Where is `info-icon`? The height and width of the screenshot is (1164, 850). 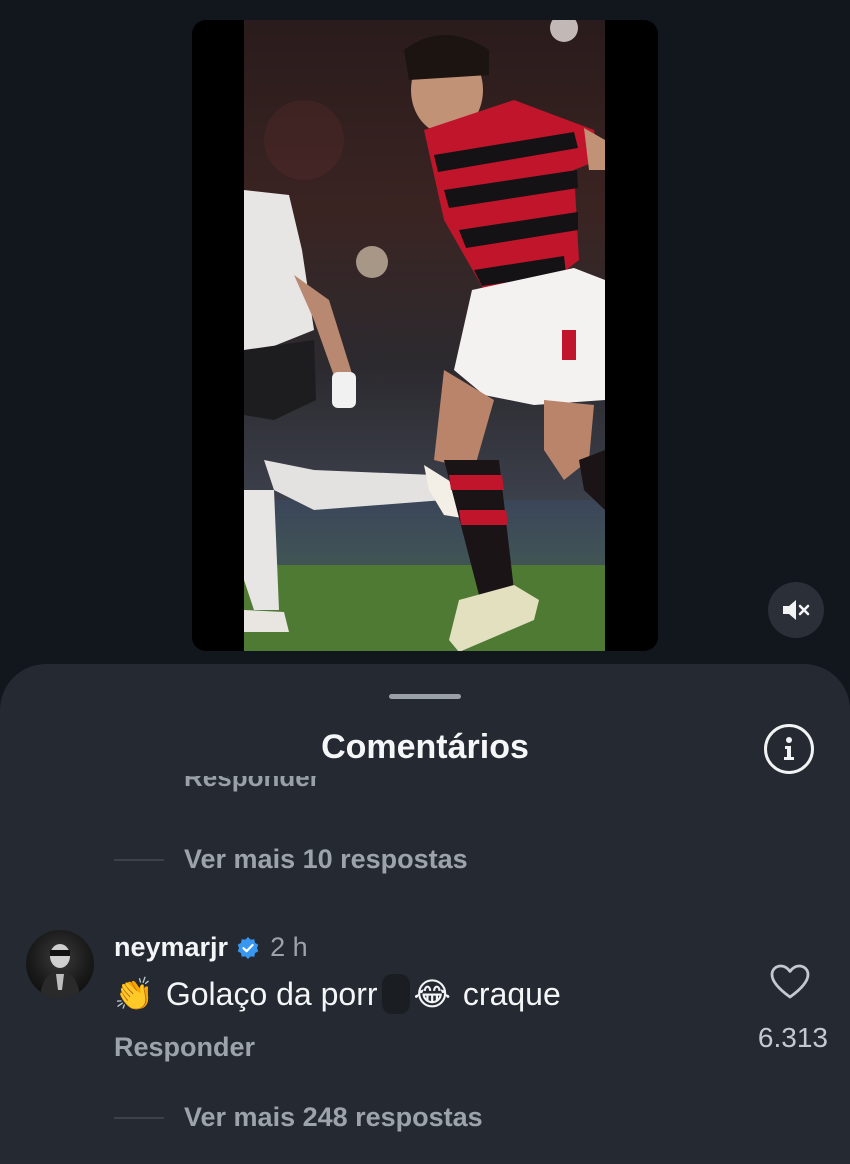
info-icon is located at coordinates (789, 748).